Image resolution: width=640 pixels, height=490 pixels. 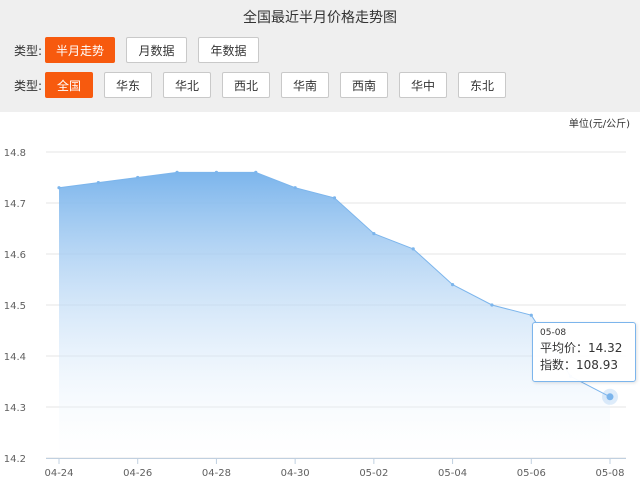 I want to click on x-tick-label: 04-26, so click(x=137, y=473).